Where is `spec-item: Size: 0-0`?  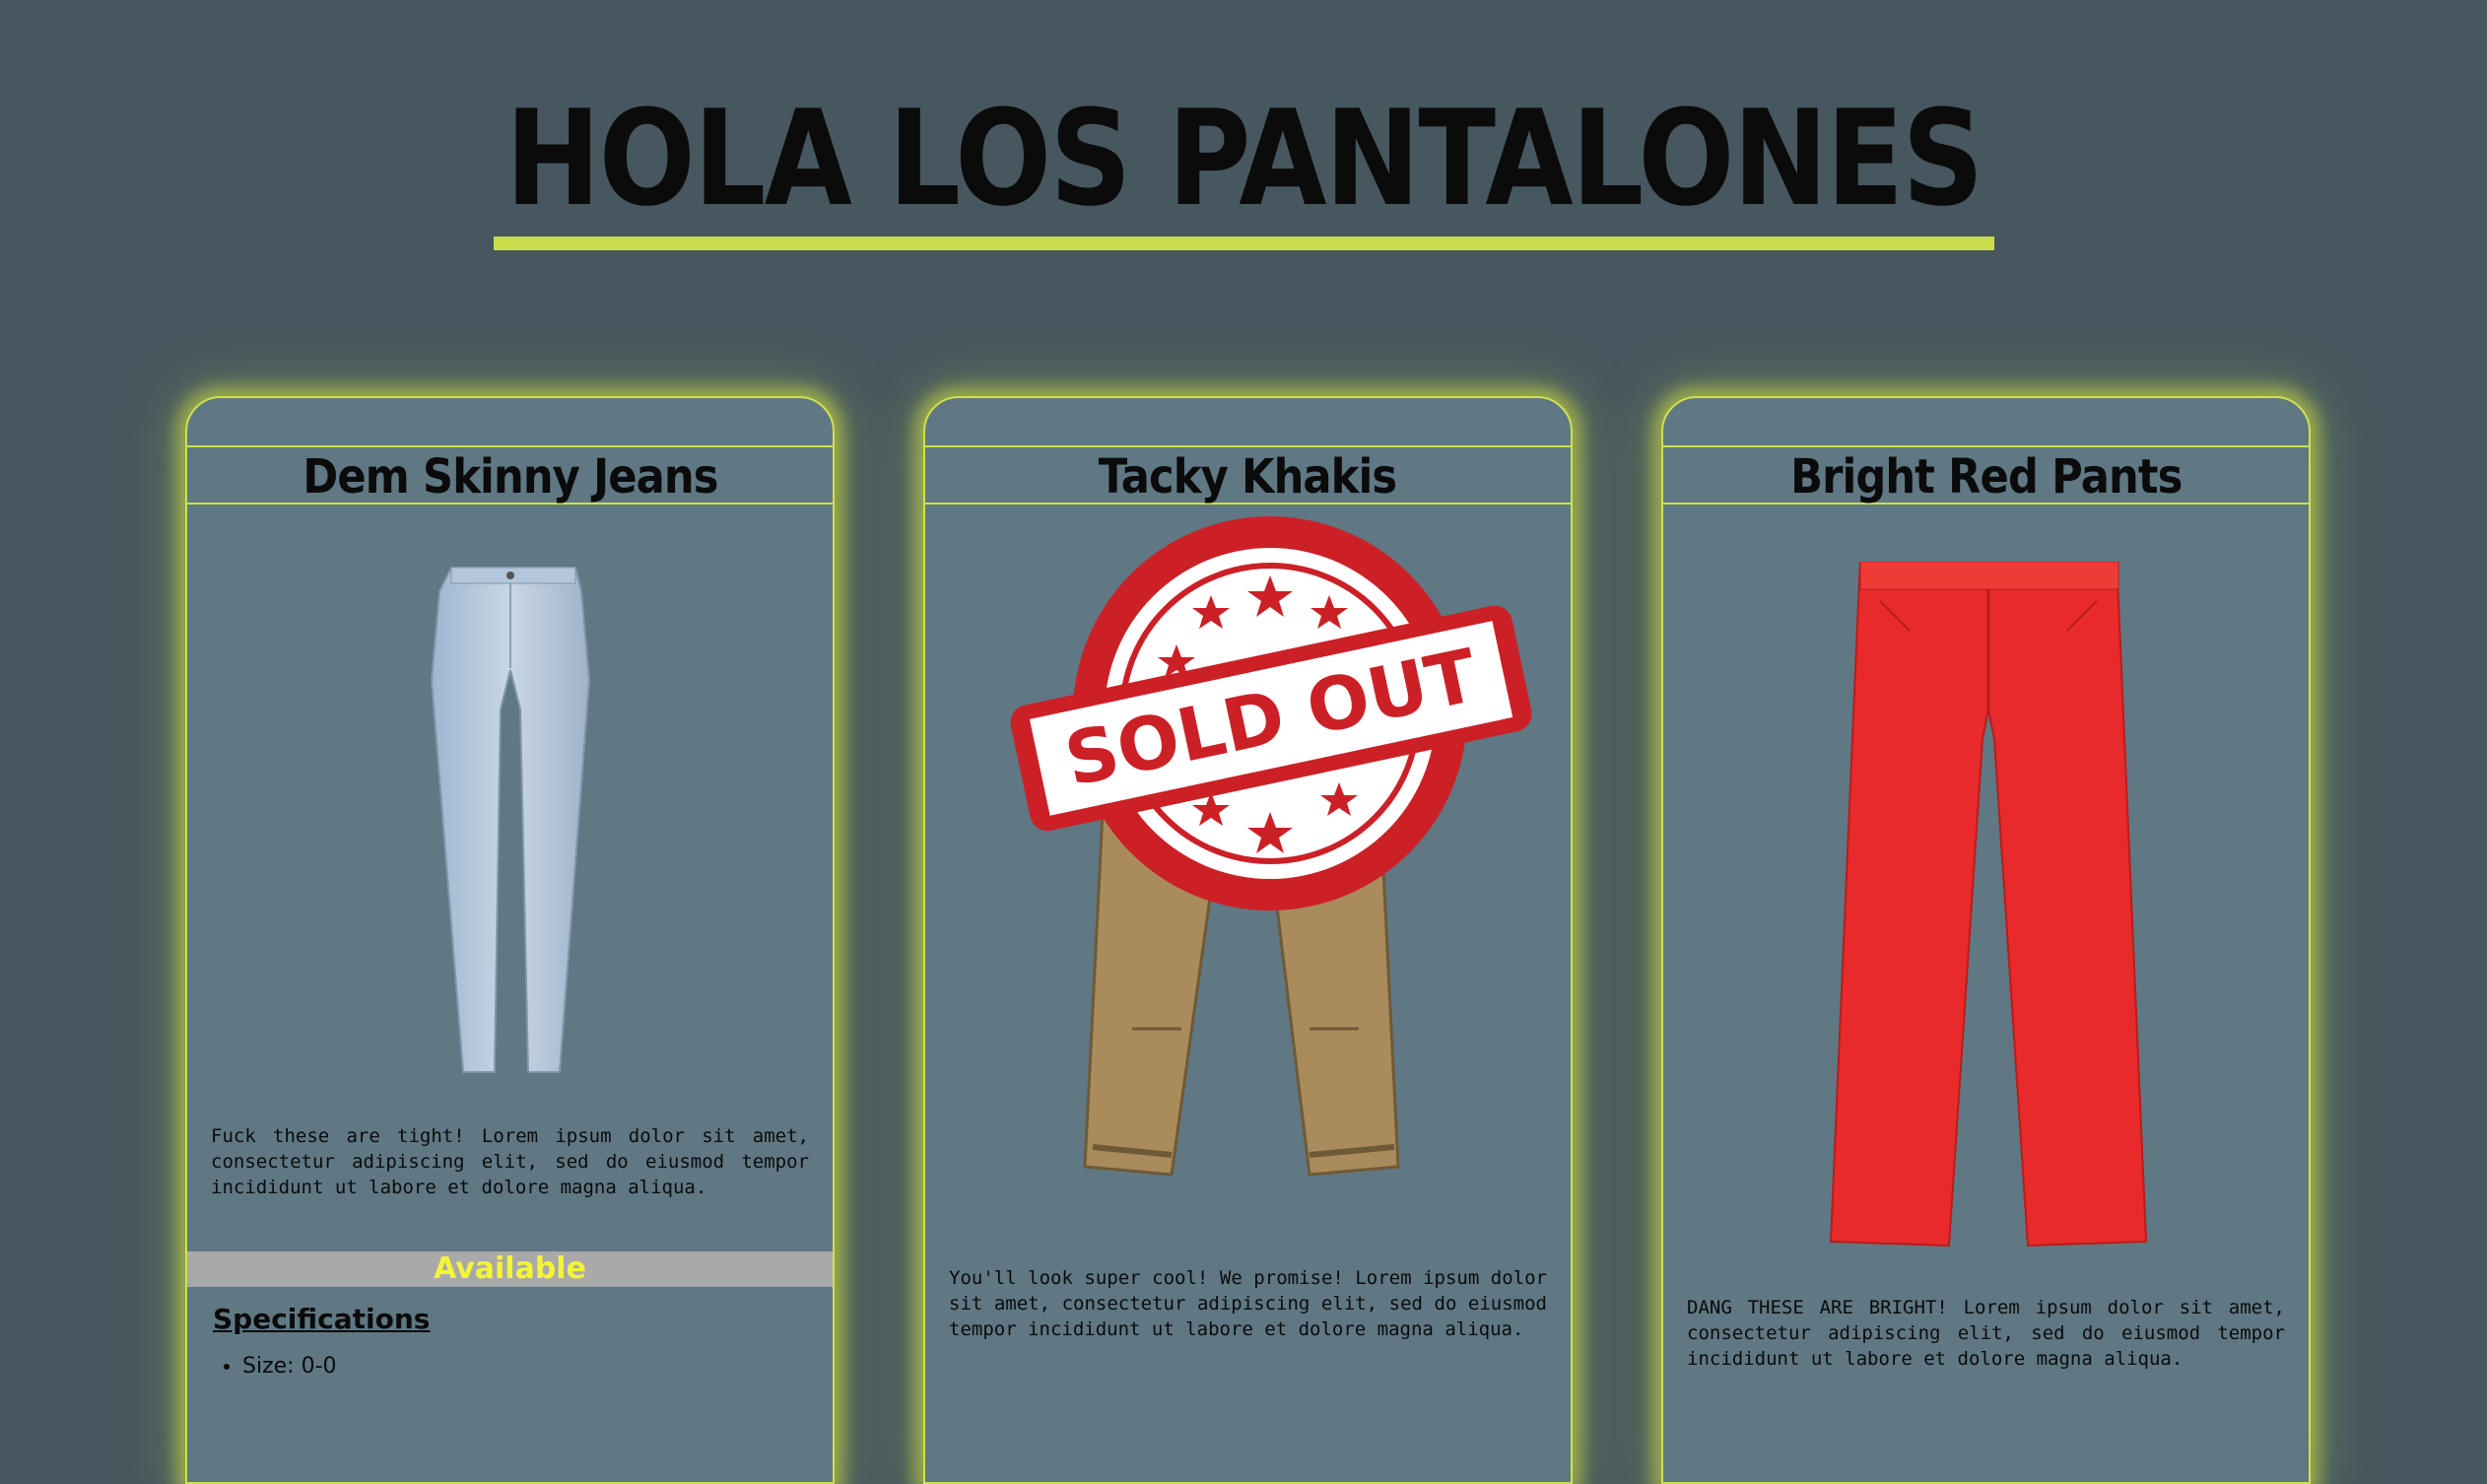 spec-item: Size: 0-0 is located at coordinates (289, 1366).